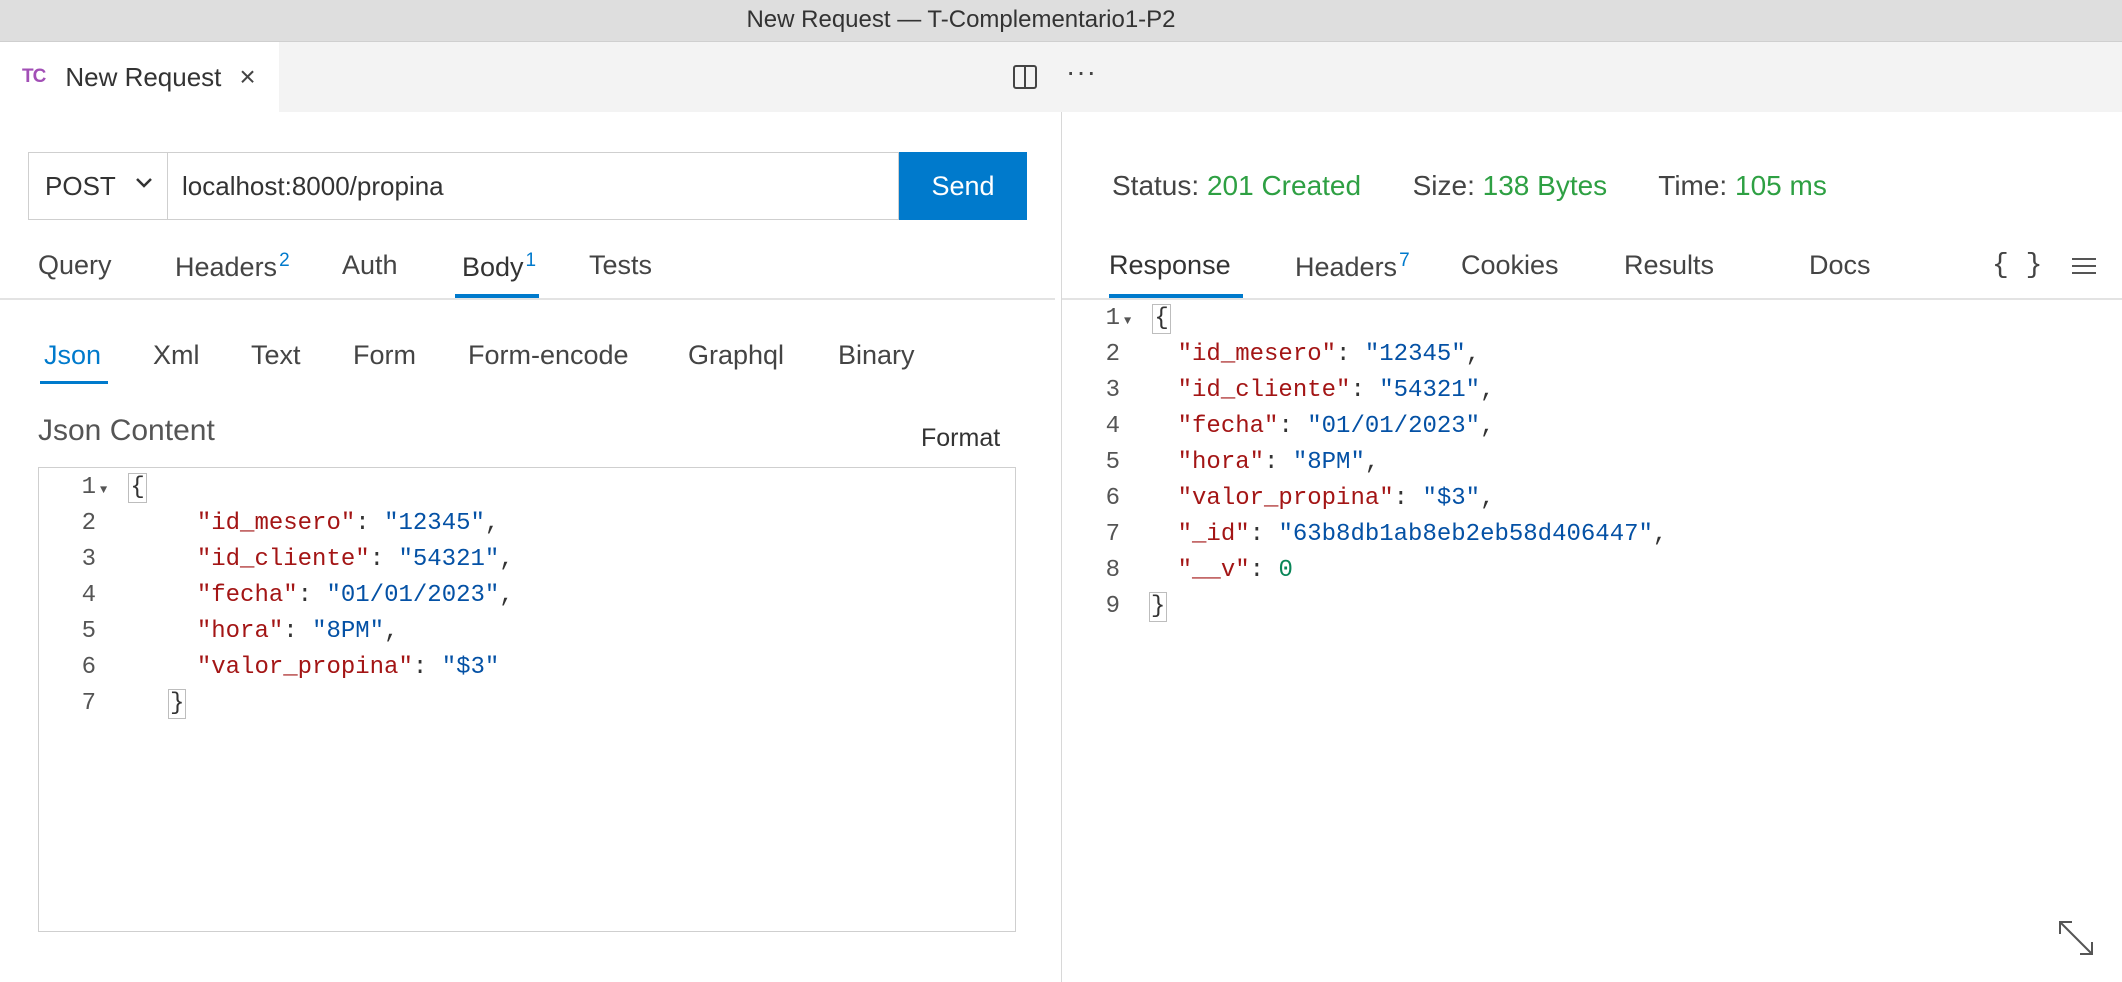  What do you see at coordinates (276, 355) in the screenshot?
I see `body-tab-text: Text` at bounding box center [276, 355].